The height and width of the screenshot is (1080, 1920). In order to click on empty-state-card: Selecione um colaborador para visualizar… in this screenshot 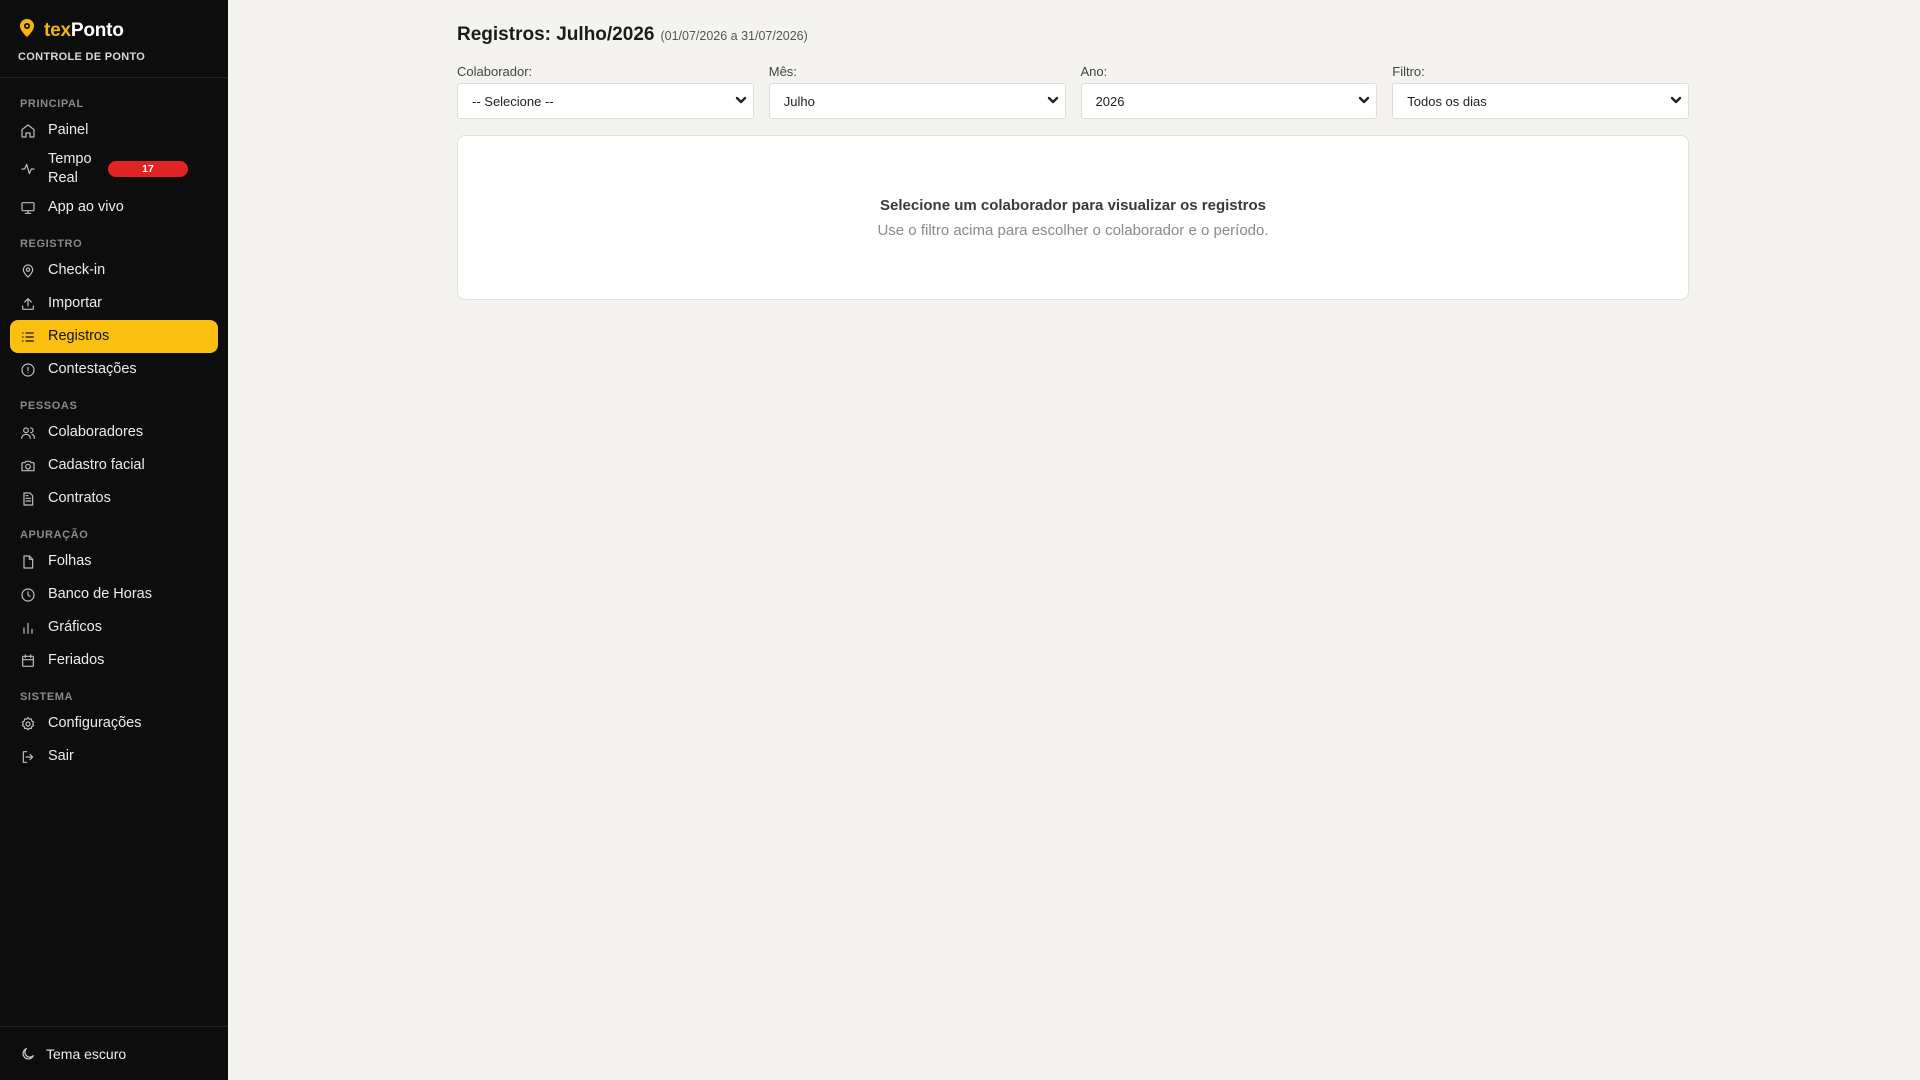, I will do `click(1073, 217)`.